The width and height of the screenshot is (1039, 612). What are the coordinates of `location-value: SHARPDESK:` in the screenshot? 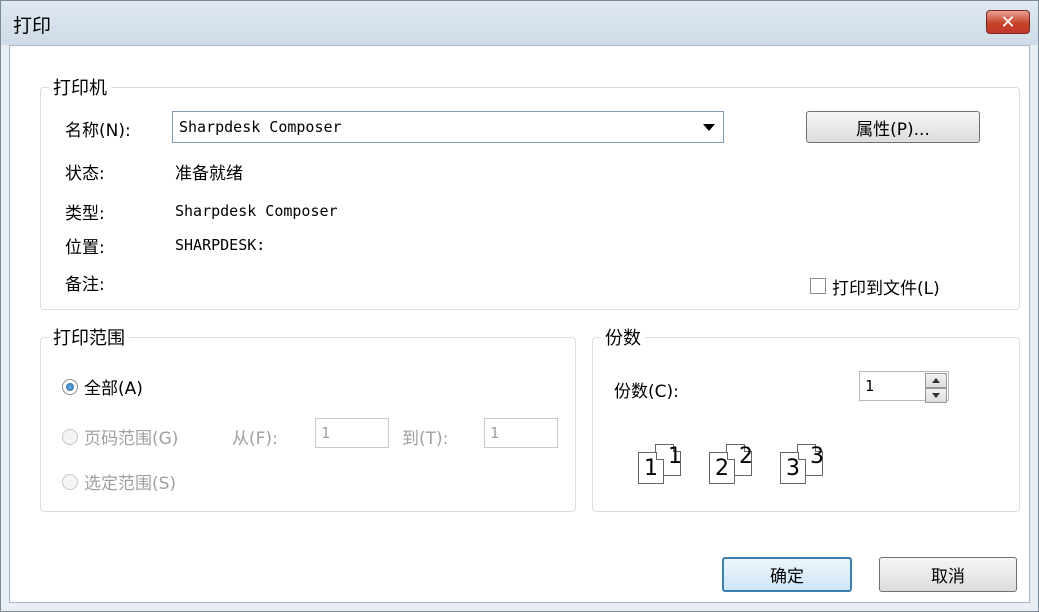 It's located at (220, 245).